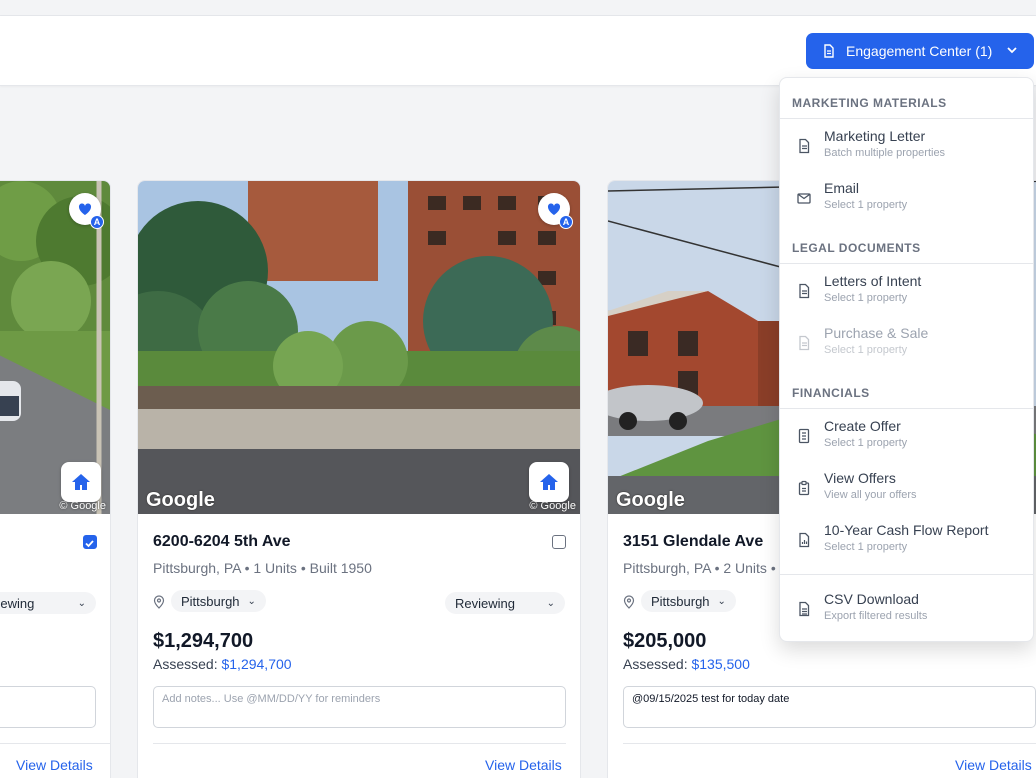 The height and width of the screenshot is (778, 1036). I want to click on assessed-value: Assessed: $1,294,700, so click(222, 664).